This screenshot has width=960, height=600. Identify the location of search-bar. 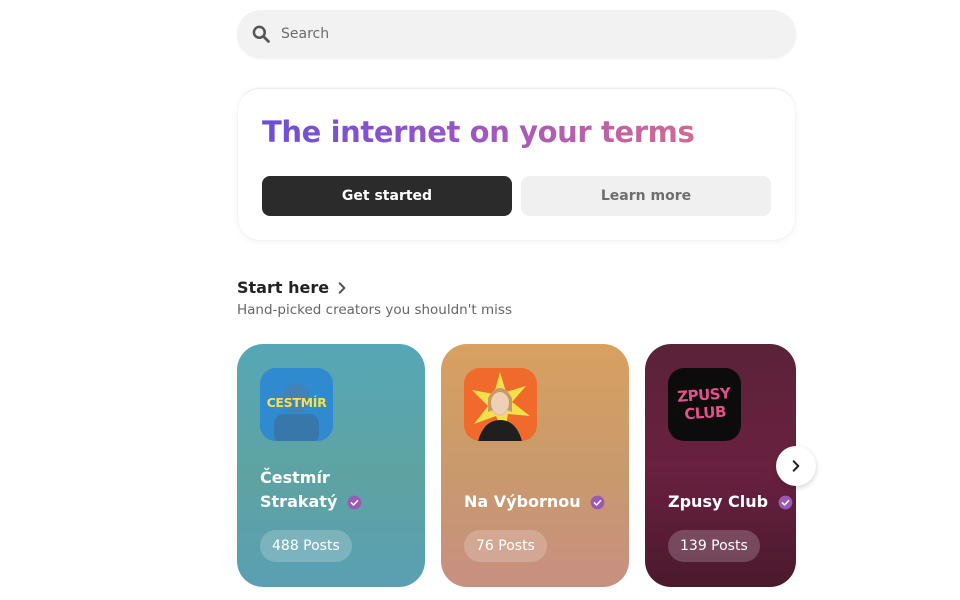
(516, 34).